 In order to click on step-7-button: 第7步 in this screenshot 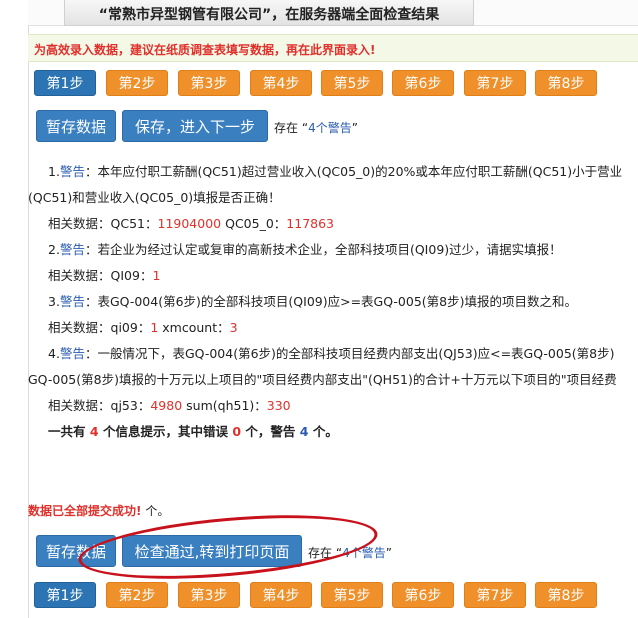, I will do `click(495, 83)`.